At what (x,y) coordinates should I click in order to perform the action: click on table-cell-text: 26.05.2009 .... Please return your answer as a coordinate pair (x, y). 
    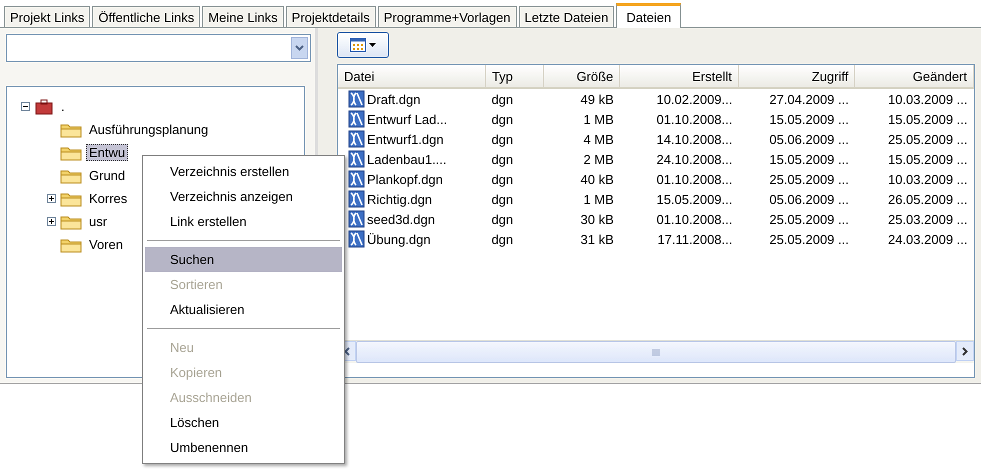
    Looking at the image, I should click on (927, 199).